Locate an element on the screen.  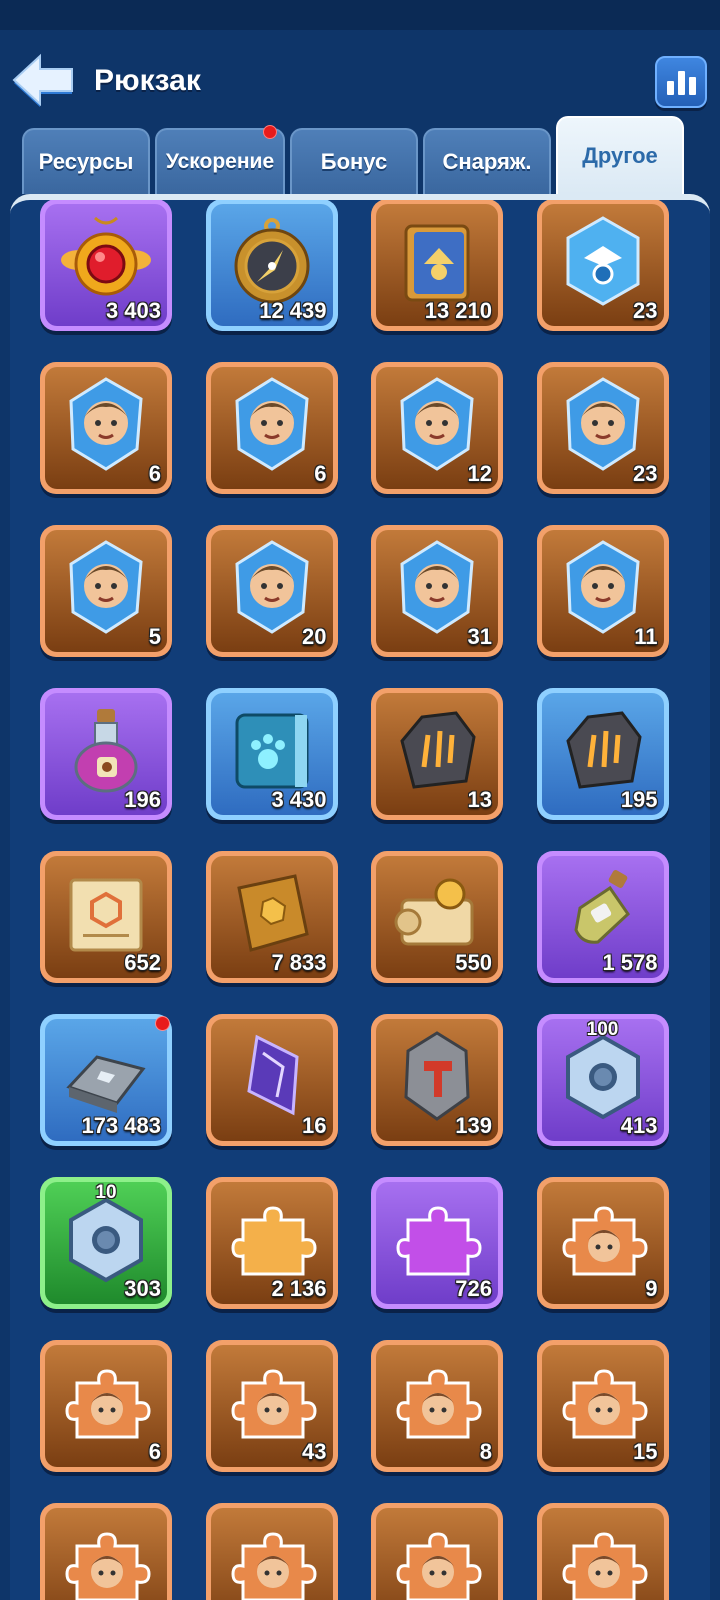
blueprint-icon is located at coordinates (106, 915).